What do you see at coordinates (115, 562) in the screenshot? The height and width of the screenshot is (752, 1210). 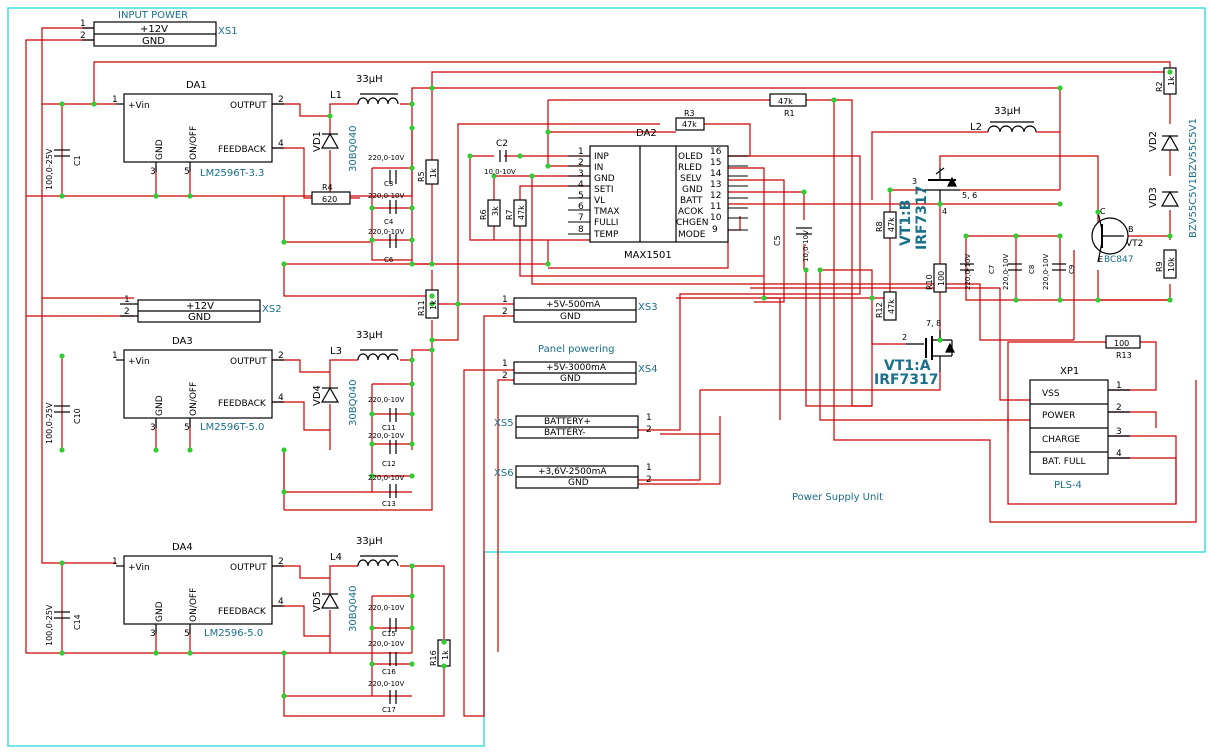 I see `da4-n1: 1` at bounding box center [115, 562].